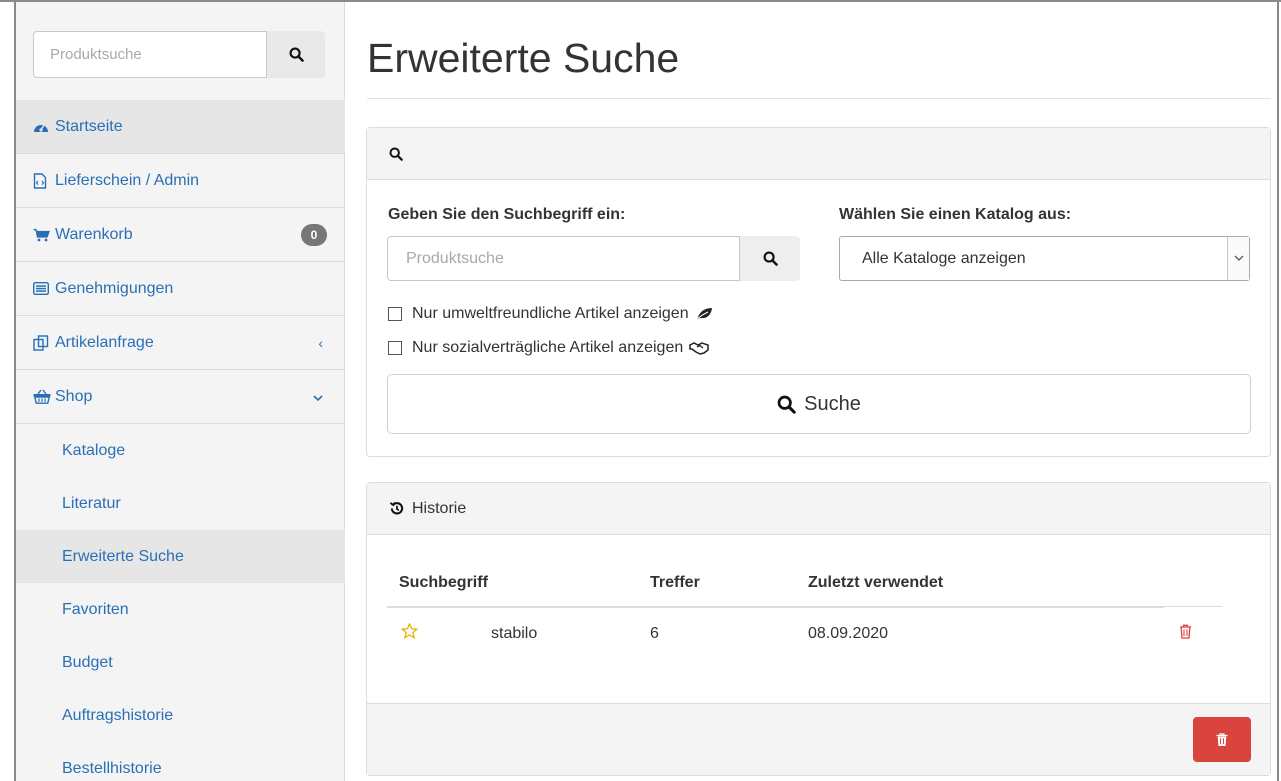 The width and height of the screenshot is (1281, 781). Describe the element at coordinates (675, 582) in the screenshot. I see `column-header-hits: Treffer` at that location.